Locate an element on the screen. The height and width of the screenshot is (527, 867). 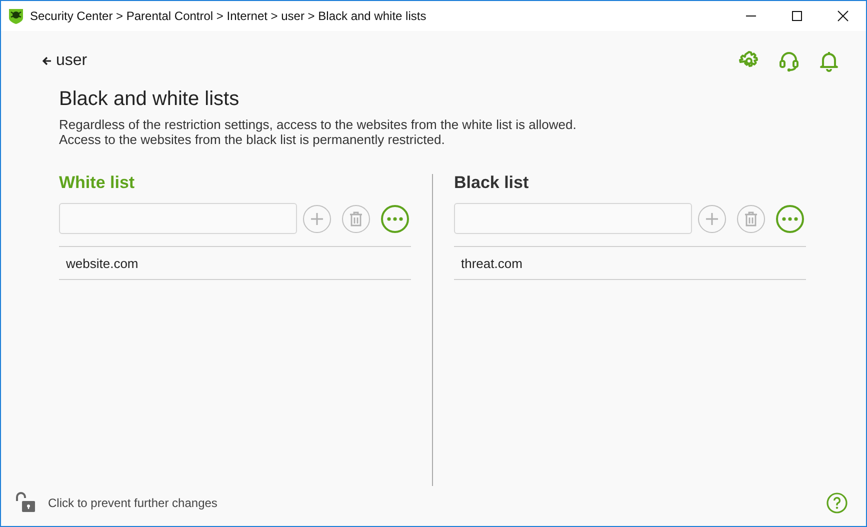
window-title: Security Center > Parental Control > Internet > user > Black and white lists is located at coordinates (229, 16).